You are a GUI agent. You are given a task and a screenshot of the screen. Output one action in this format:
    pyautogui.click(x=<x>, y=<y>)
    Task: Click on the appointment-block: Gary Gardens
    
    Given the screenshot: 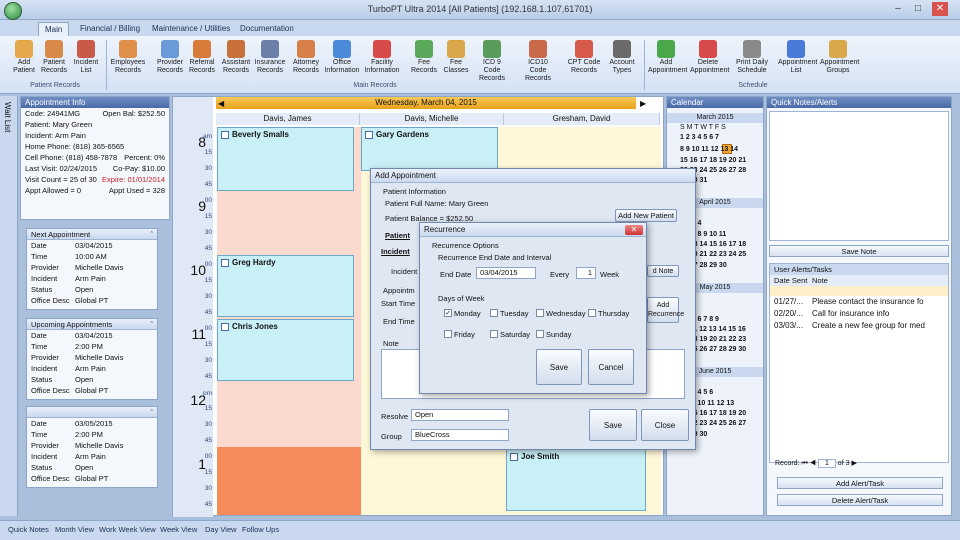 What is the action you would take?
    pyautogui.click(x=429, y=149)
    